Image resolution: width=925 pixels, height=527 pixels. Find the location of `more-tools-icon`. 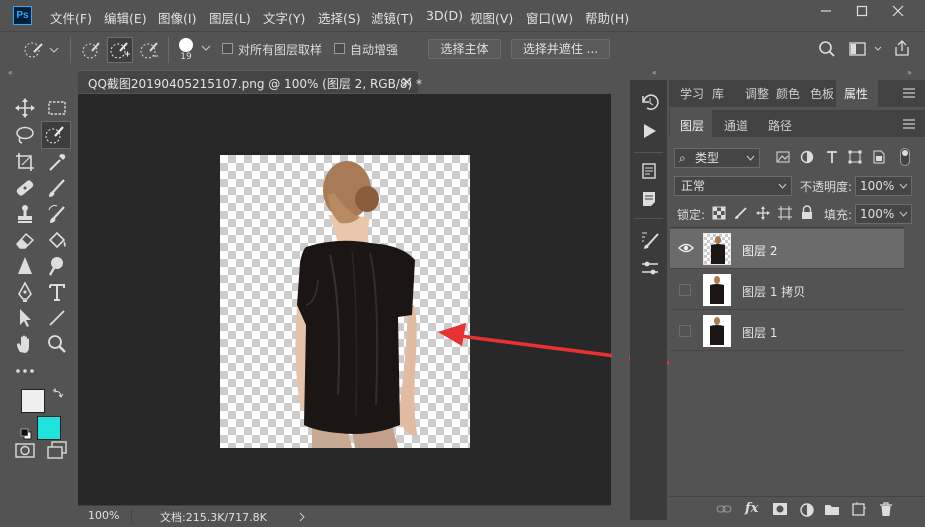

more-tools-icon is located at coordinates (25, 371).